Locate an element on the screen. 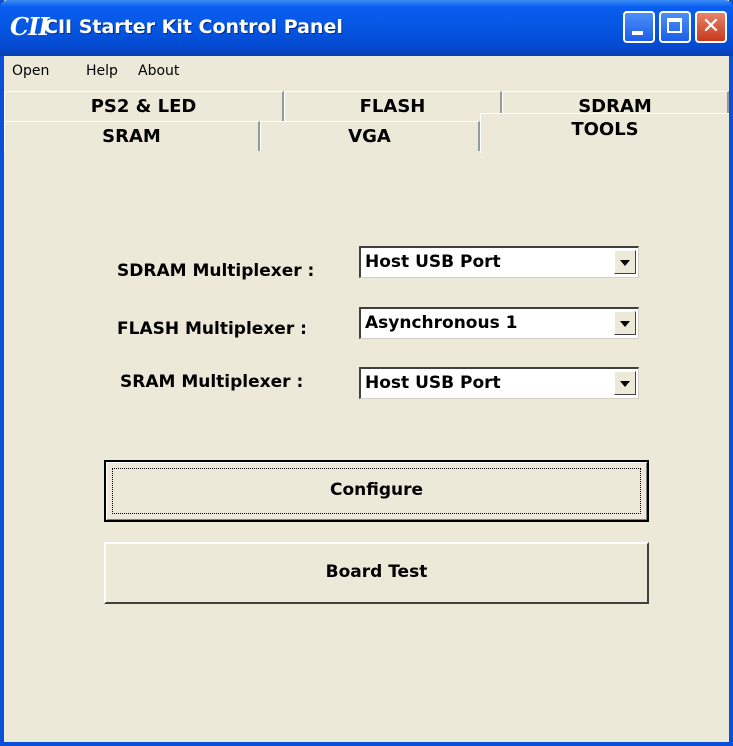 This screenshot has width=733, height=746. sdram-multiplexer-select: Host USB Port is located at coordinates (499, 262).